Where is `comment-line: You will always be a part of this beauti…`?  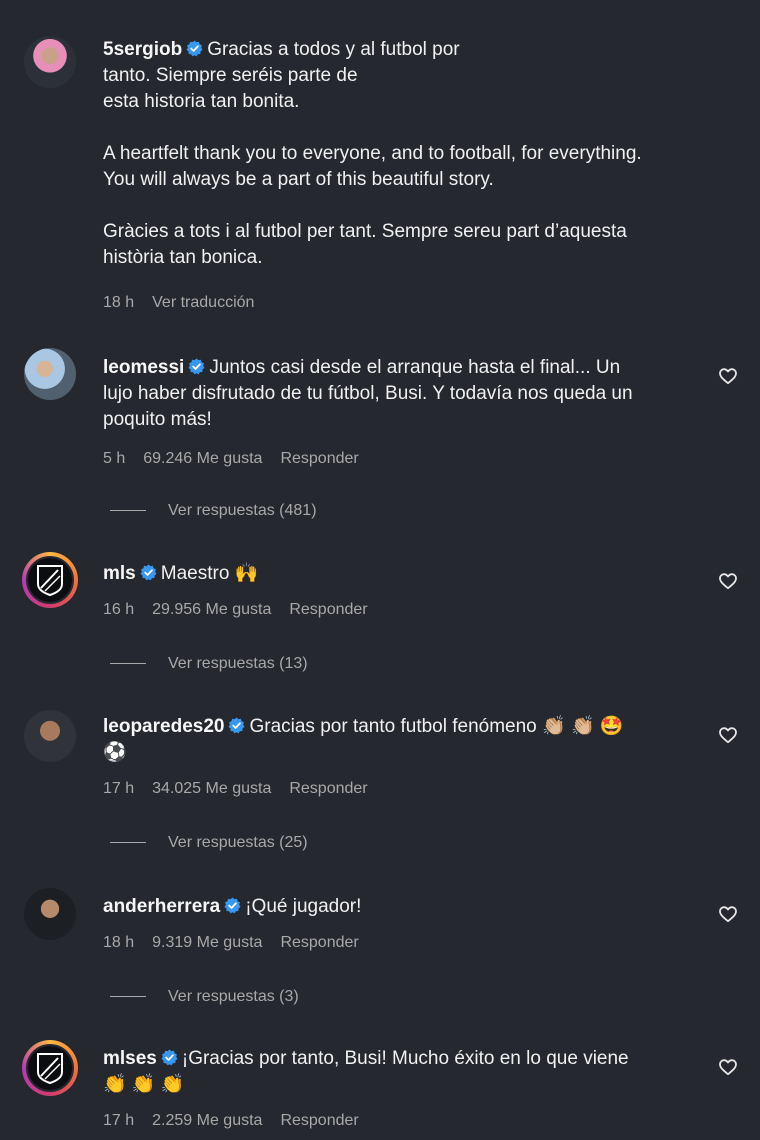 comment-line: You will always be a part of this beauti… is located at coordinates (298, 179).